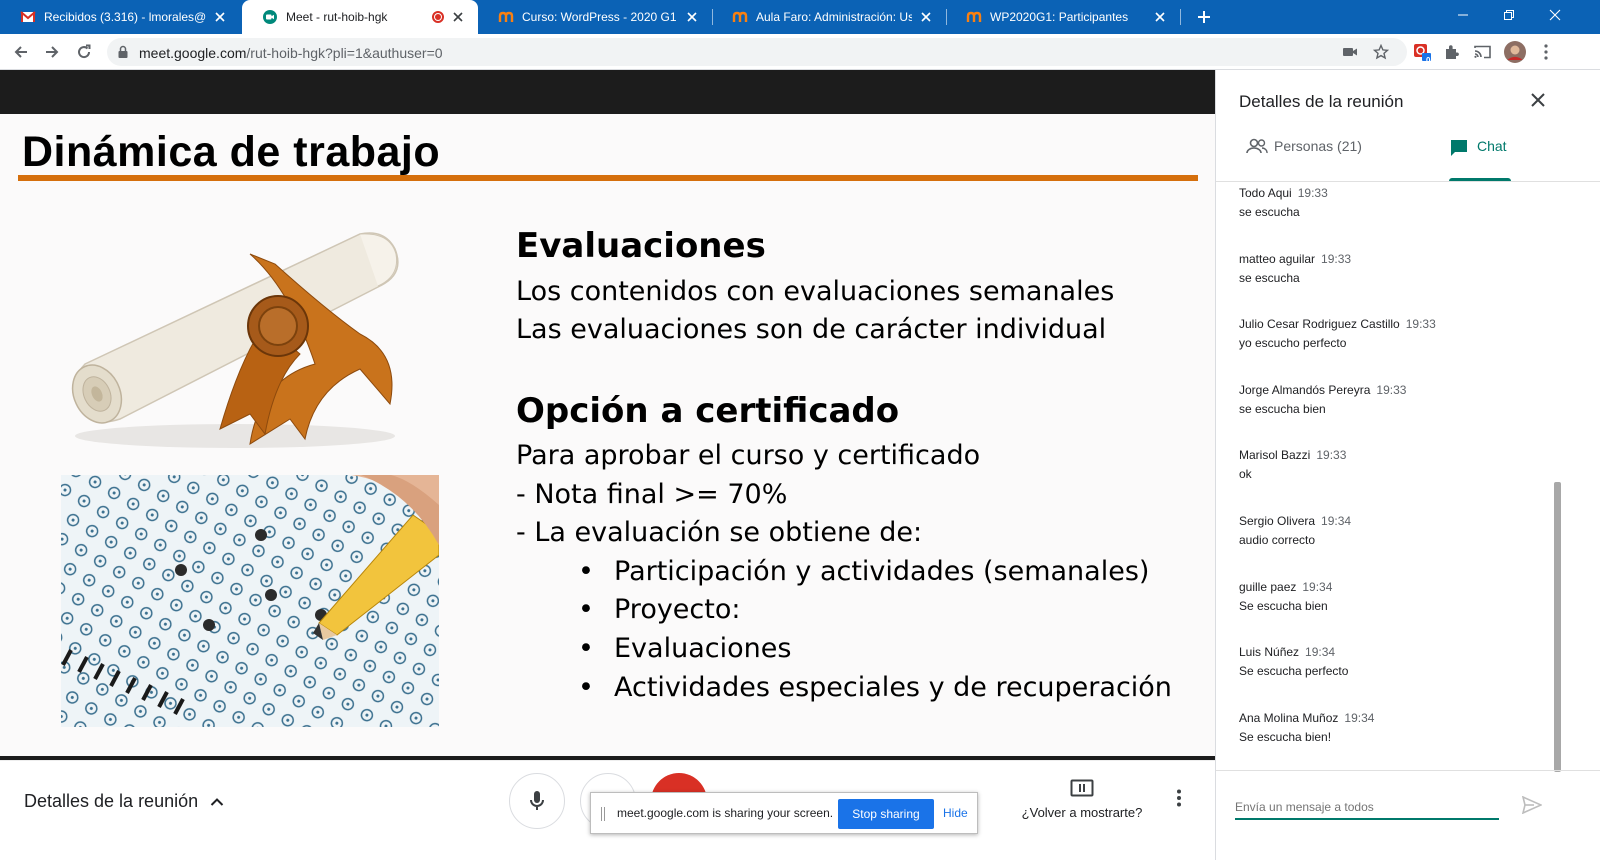  I want to click on tab-meet: Meet - rut-hoib-hgk, so click(360, 17).